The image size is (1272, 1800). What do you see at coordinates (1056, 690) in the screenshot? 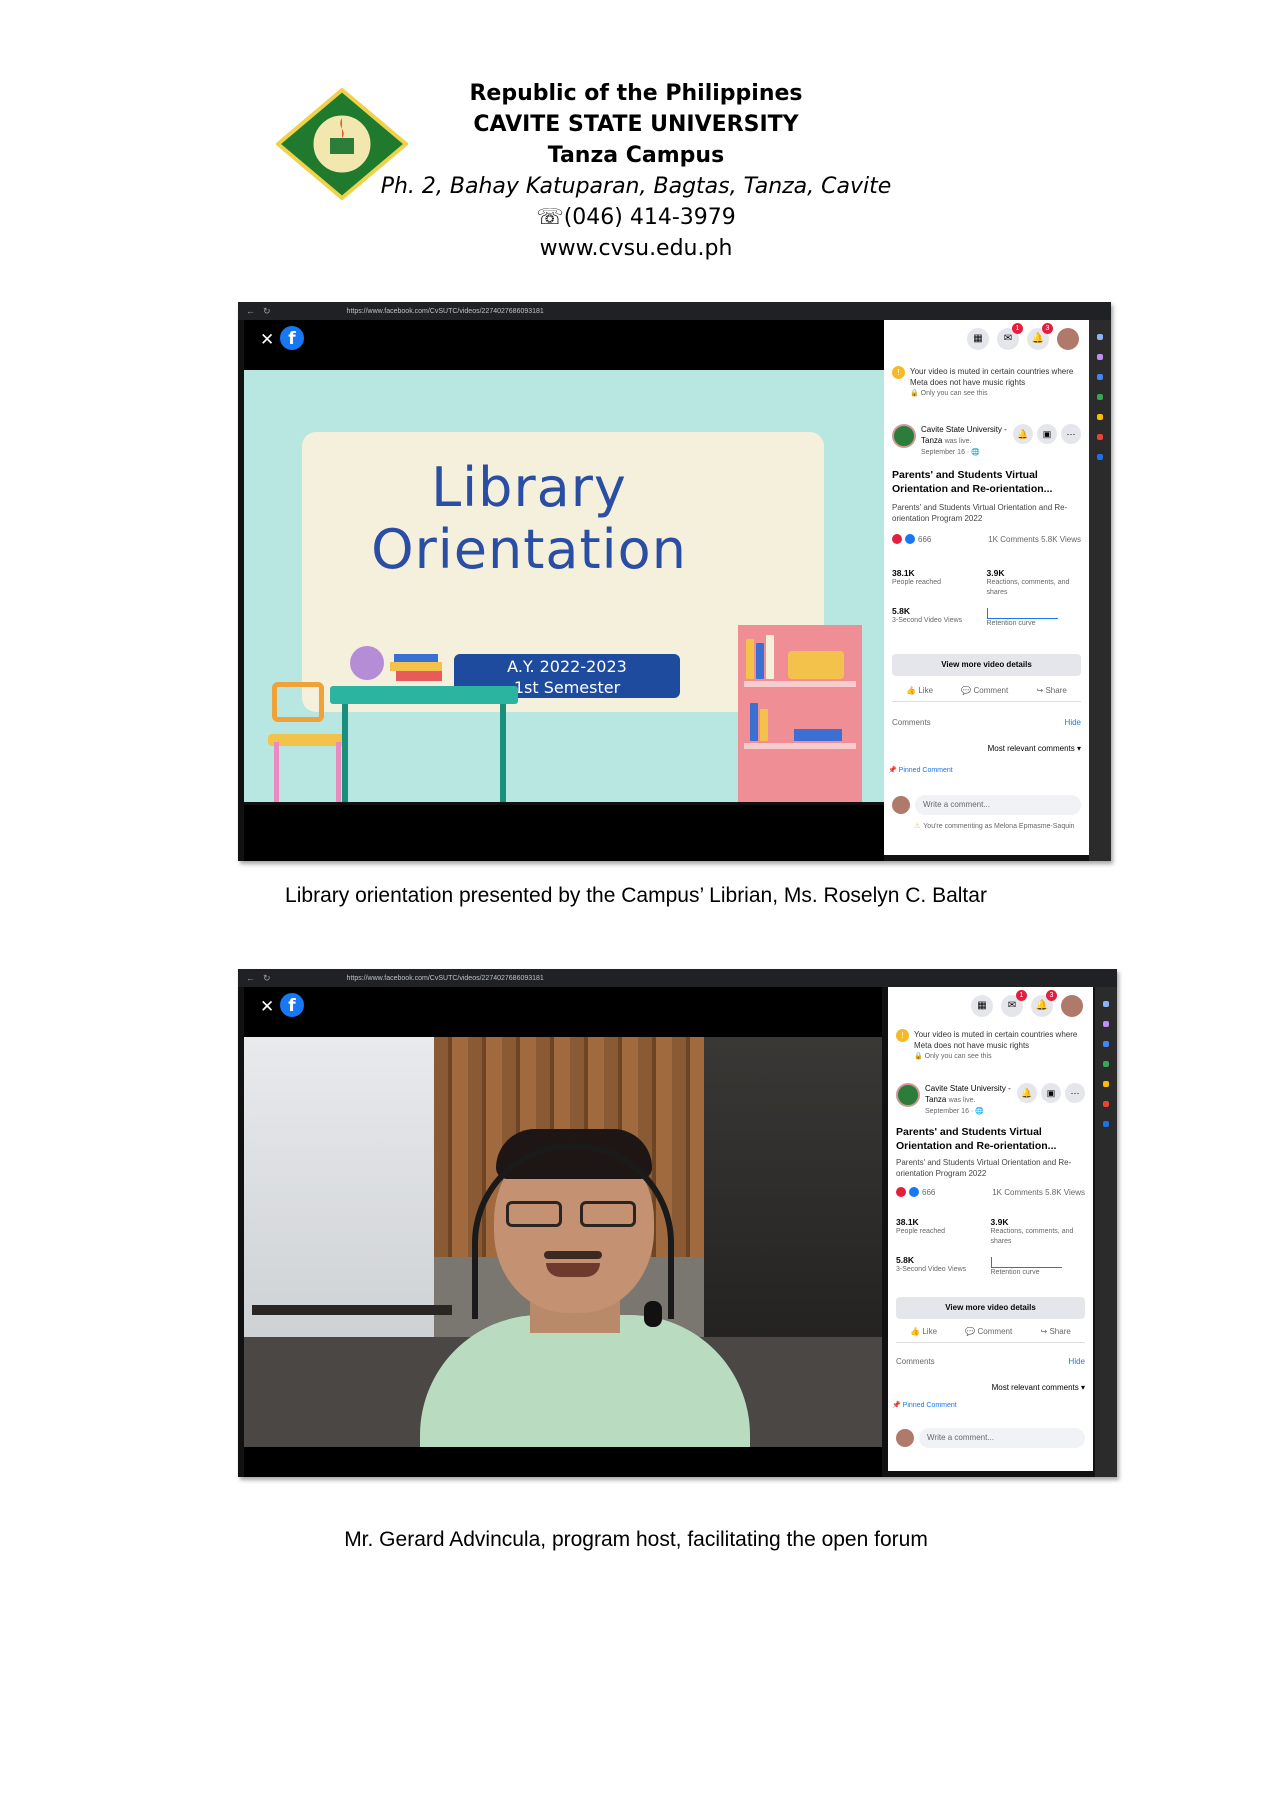
I see `share-label: Share` at bounding box center [1056, 690].